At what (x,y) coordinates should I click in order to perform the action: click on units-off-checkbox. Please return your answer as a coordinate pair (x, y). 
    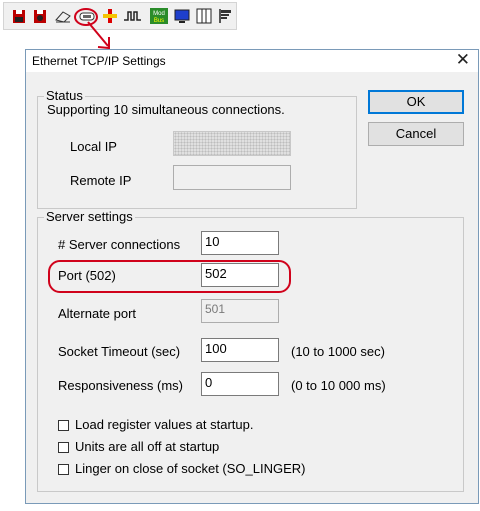
    Looking at the image, I should click on (63, 447).